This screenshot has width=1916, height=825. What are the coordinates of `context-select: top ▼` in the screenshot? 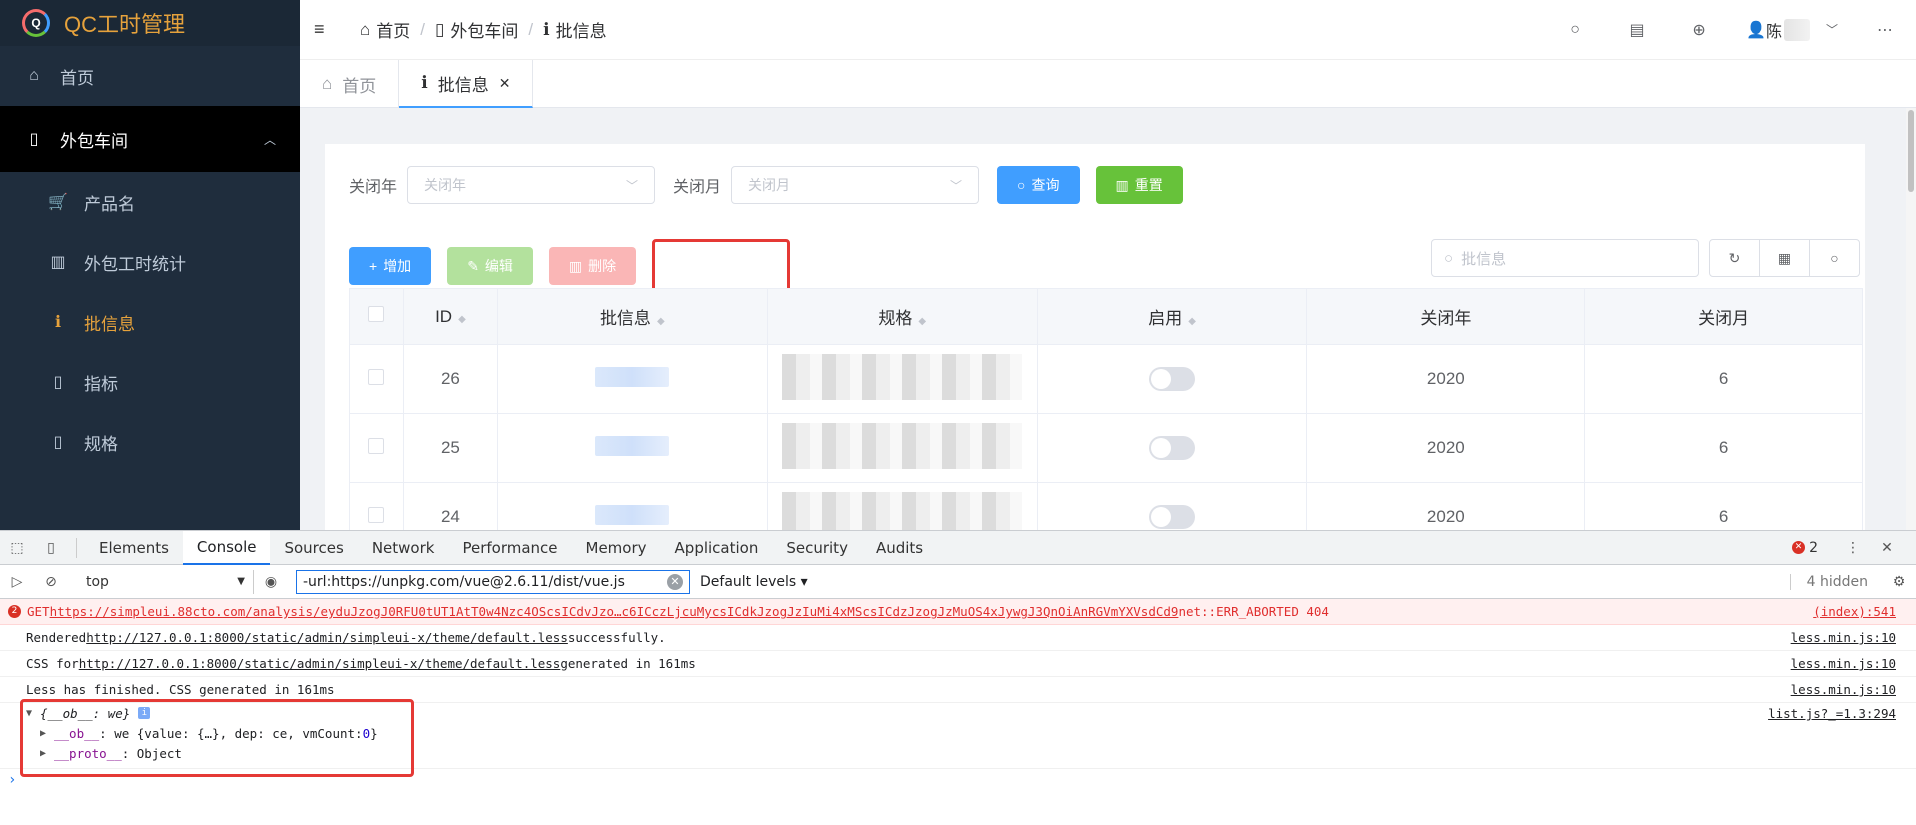 It's located at (166, 581).